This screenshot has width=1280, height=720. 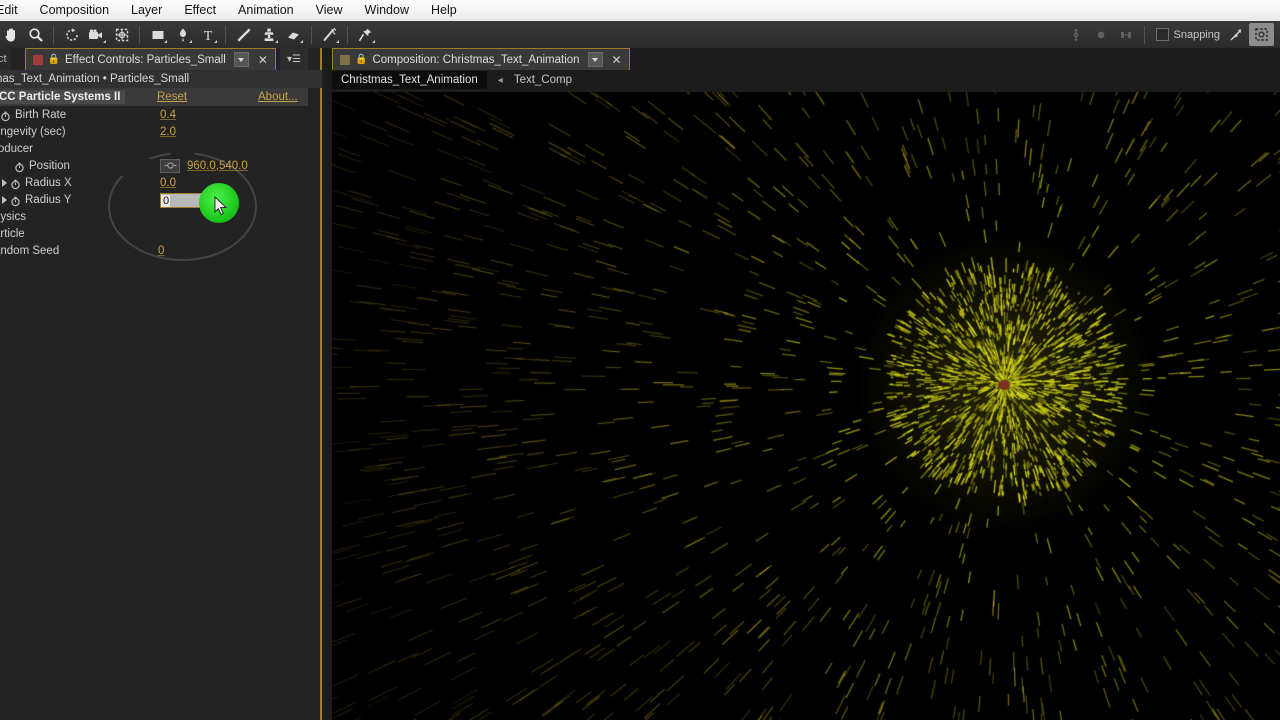 I want to click on tab-effect-controls: 🔒 Effect Controls: Particles_Small ✕, so click(x=150, y=59).